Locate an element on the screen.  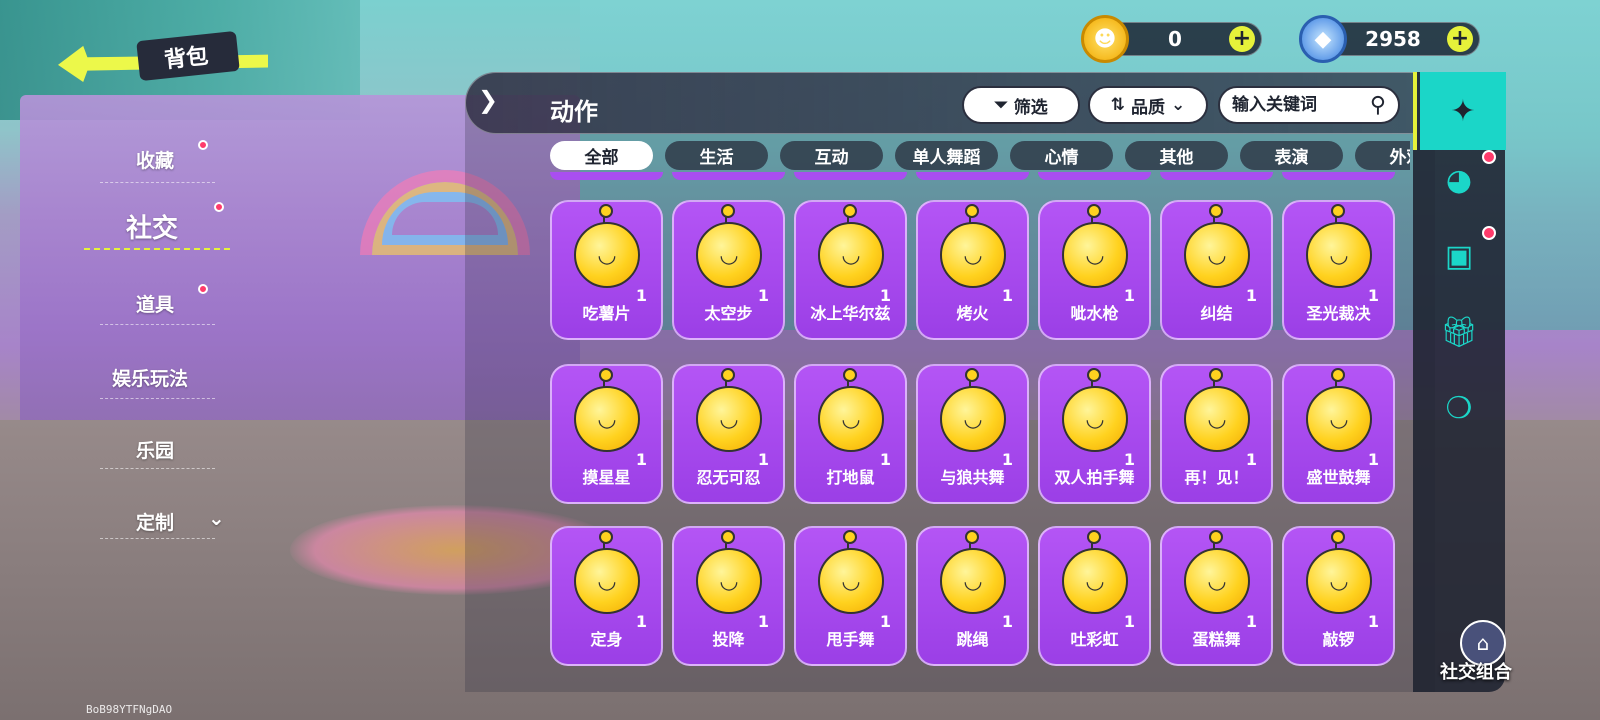
item-card: ◡ 1 盛世鼓舞 is located at coordinates (1338, 434).